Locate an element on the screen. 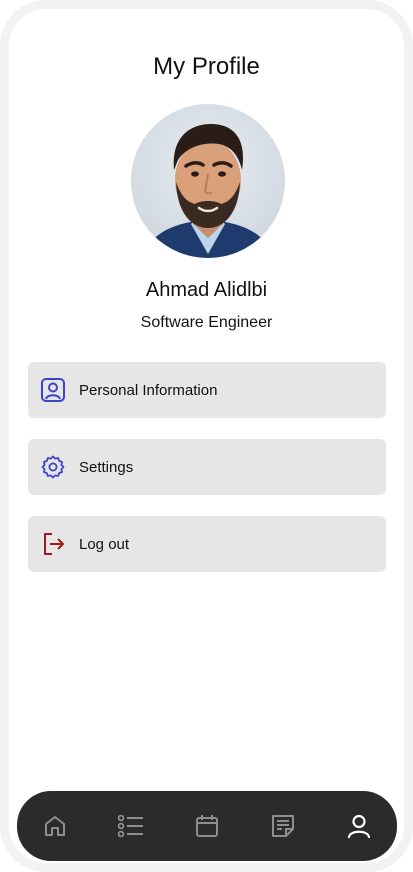 This screenshot has height=872, width=413. tab-calendar is located at coordinates (207, 826).